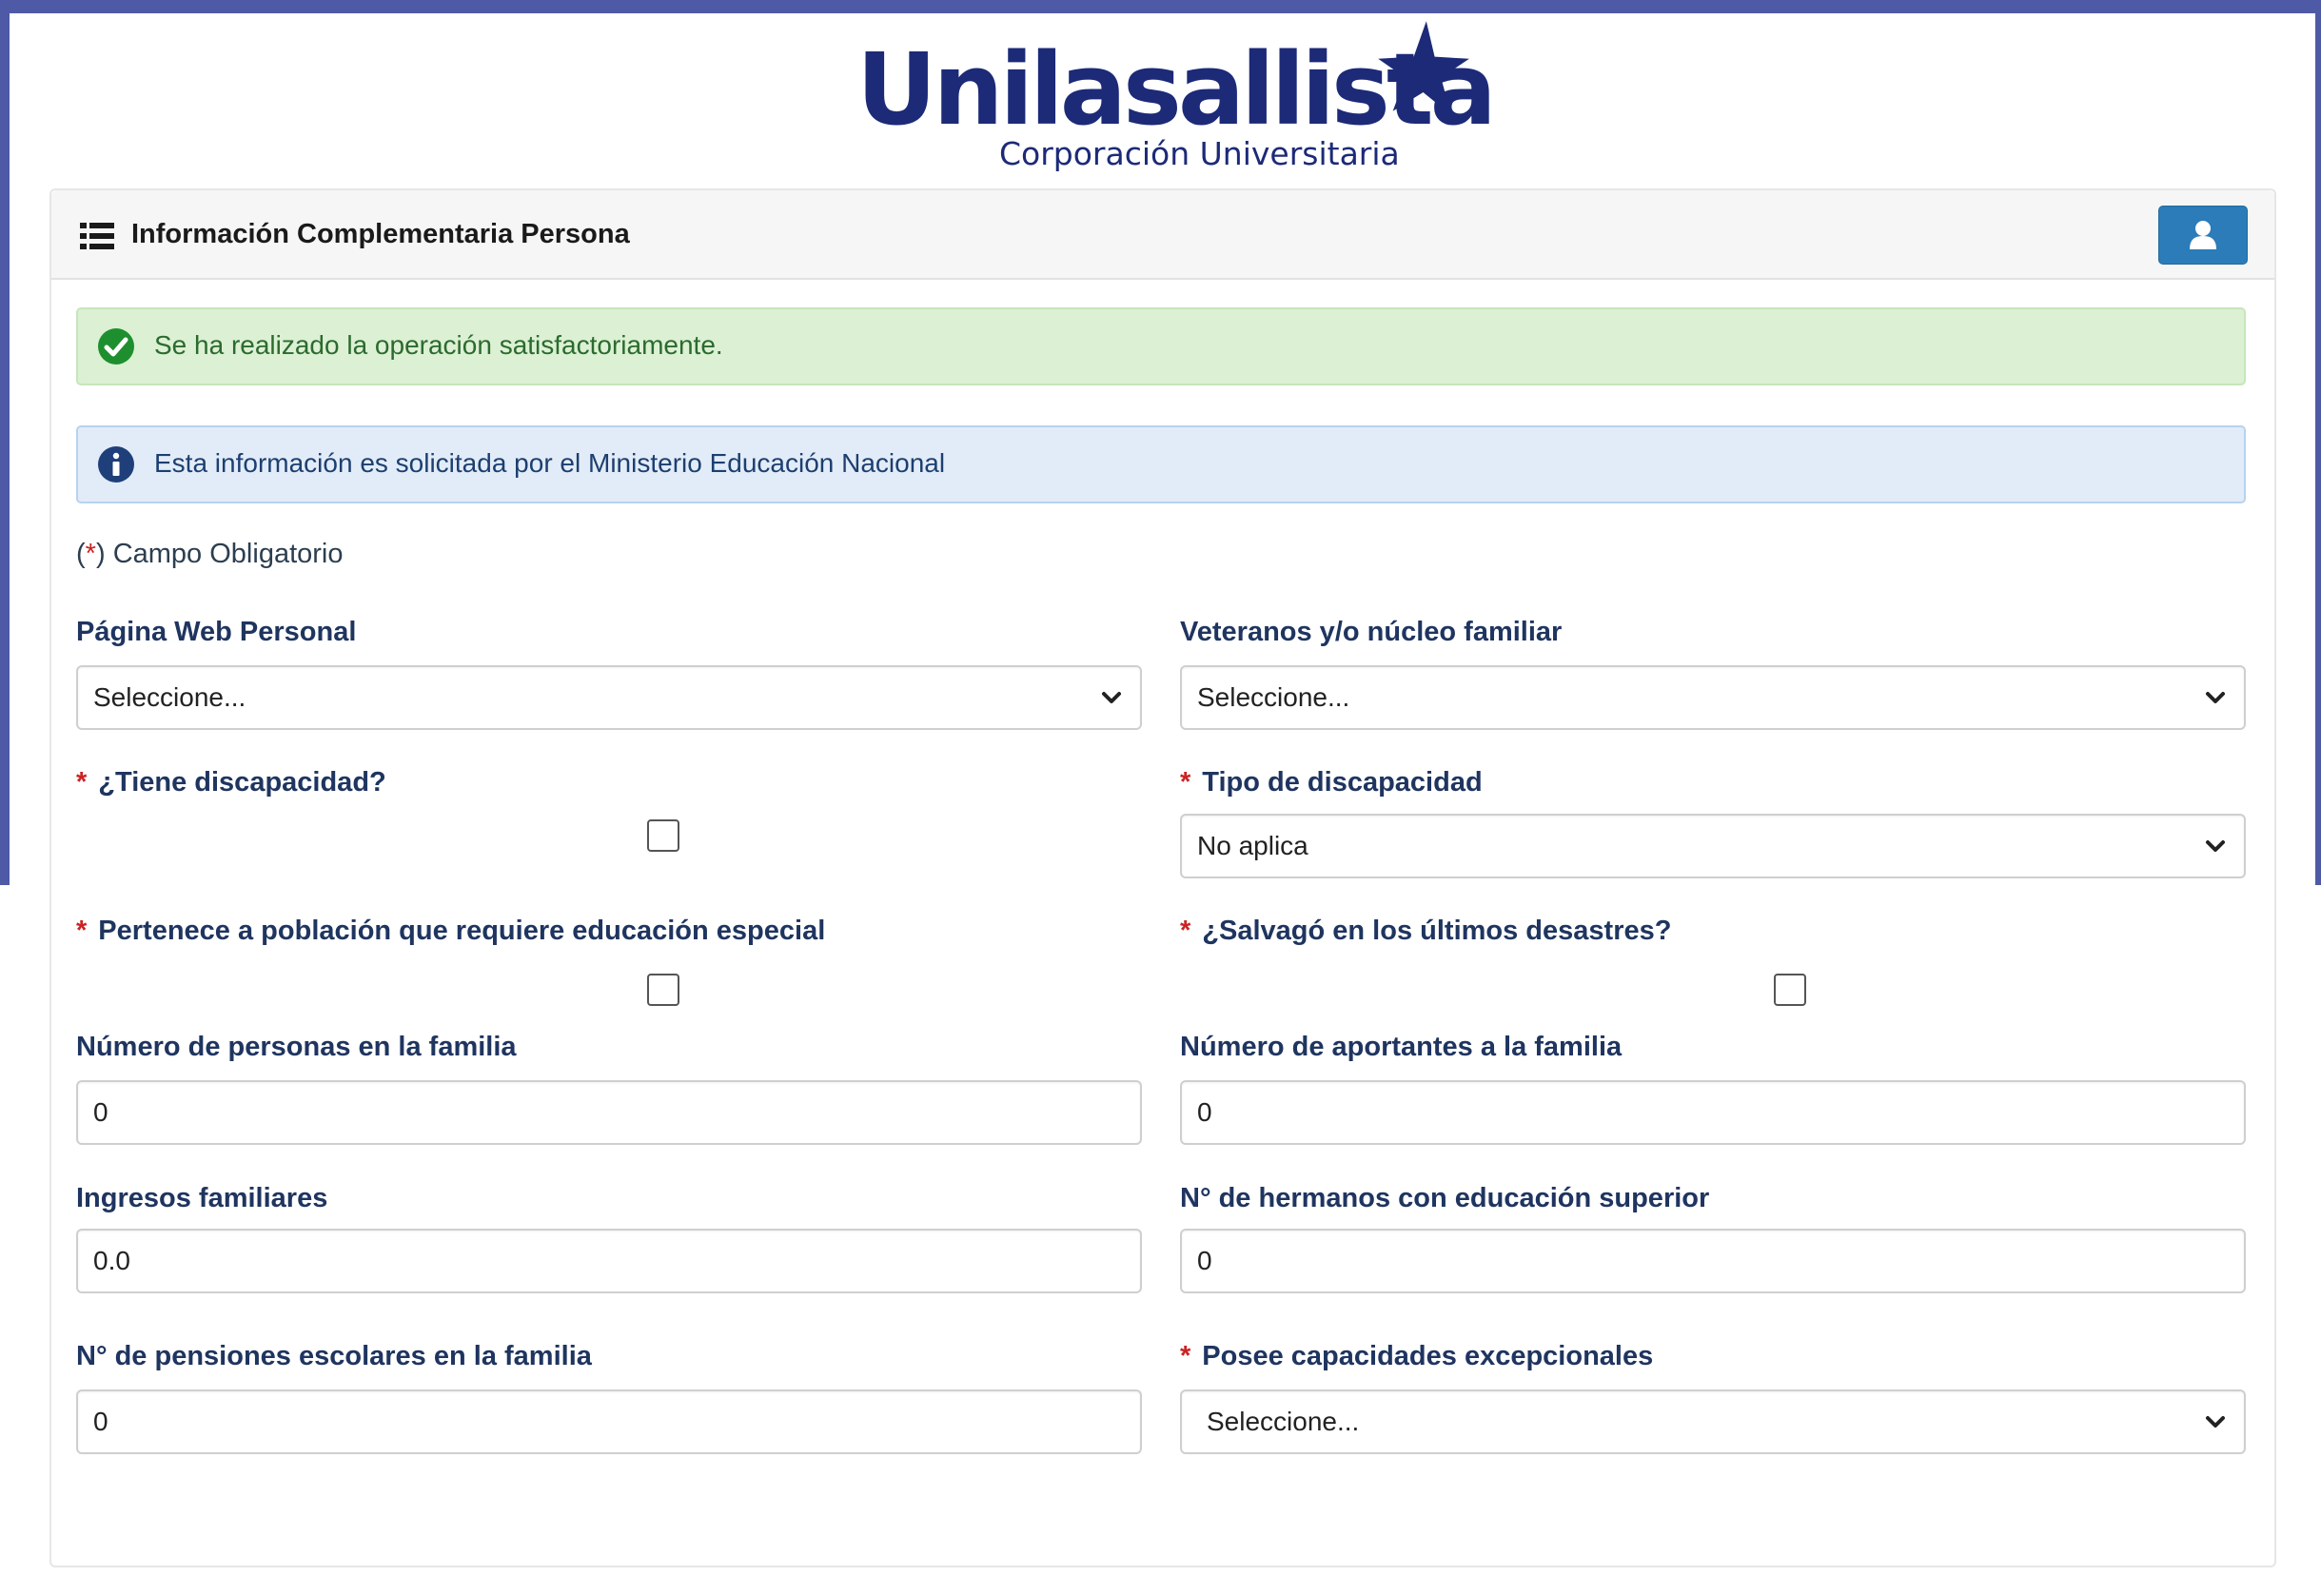  I want to click on pensiones-label: N° de pensiones escolares en la familia, so click(334, 1356).